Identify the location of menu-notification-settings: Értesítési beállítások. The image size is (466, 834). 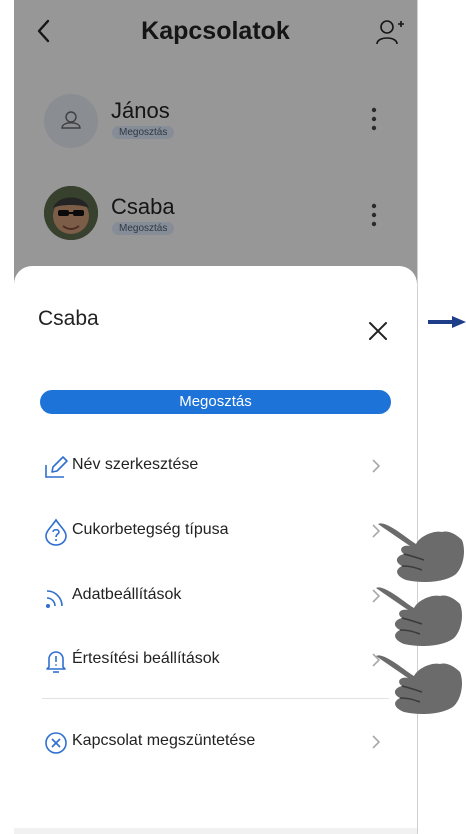
(215, 660).